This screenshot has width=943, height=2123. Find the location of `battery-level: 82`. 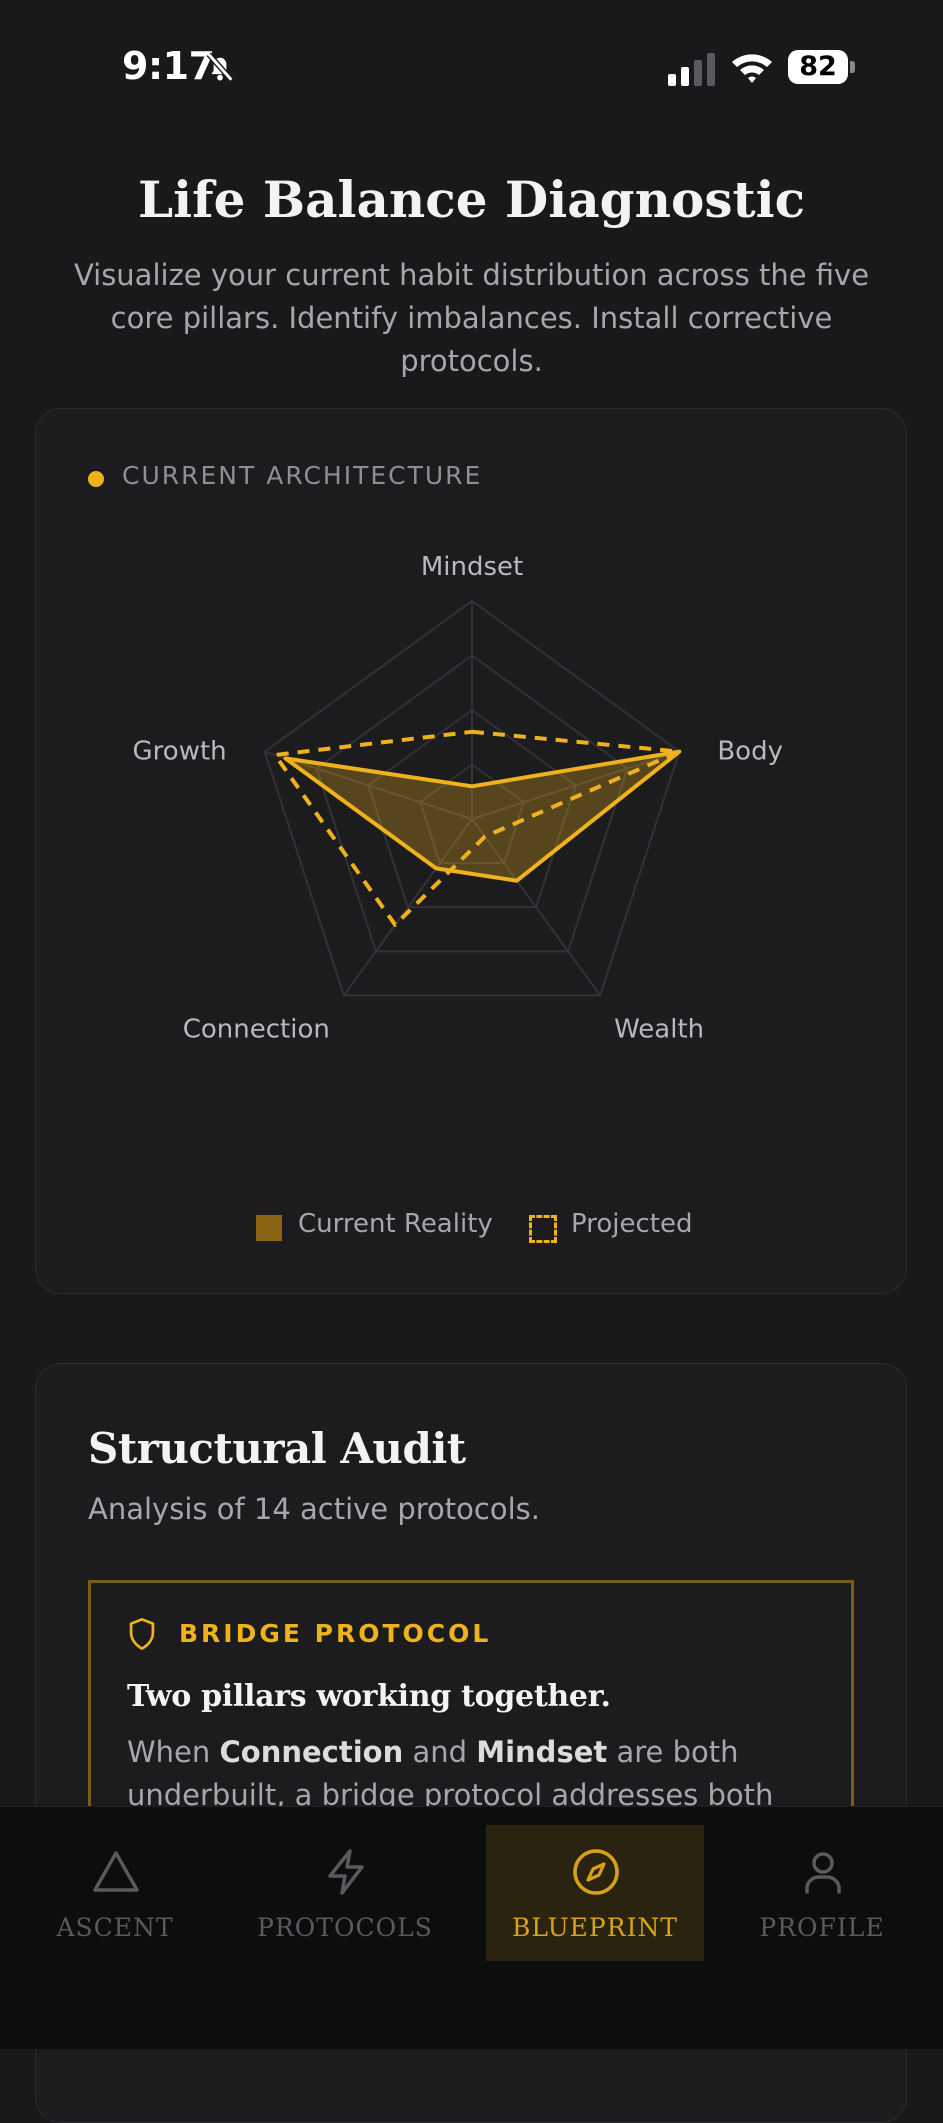

battery-level: 82 is located at coordinates (818, 67).